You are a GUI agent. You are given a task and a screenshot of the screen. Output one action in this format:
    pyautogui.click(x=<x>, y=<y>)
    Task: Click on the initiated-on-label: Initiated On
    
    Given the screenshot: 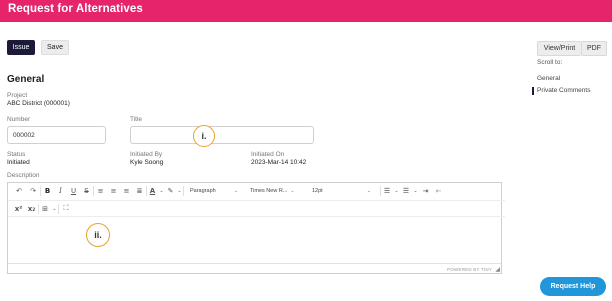 What is the action you would take?
    pyautogui.click(x=268, y=154)
    